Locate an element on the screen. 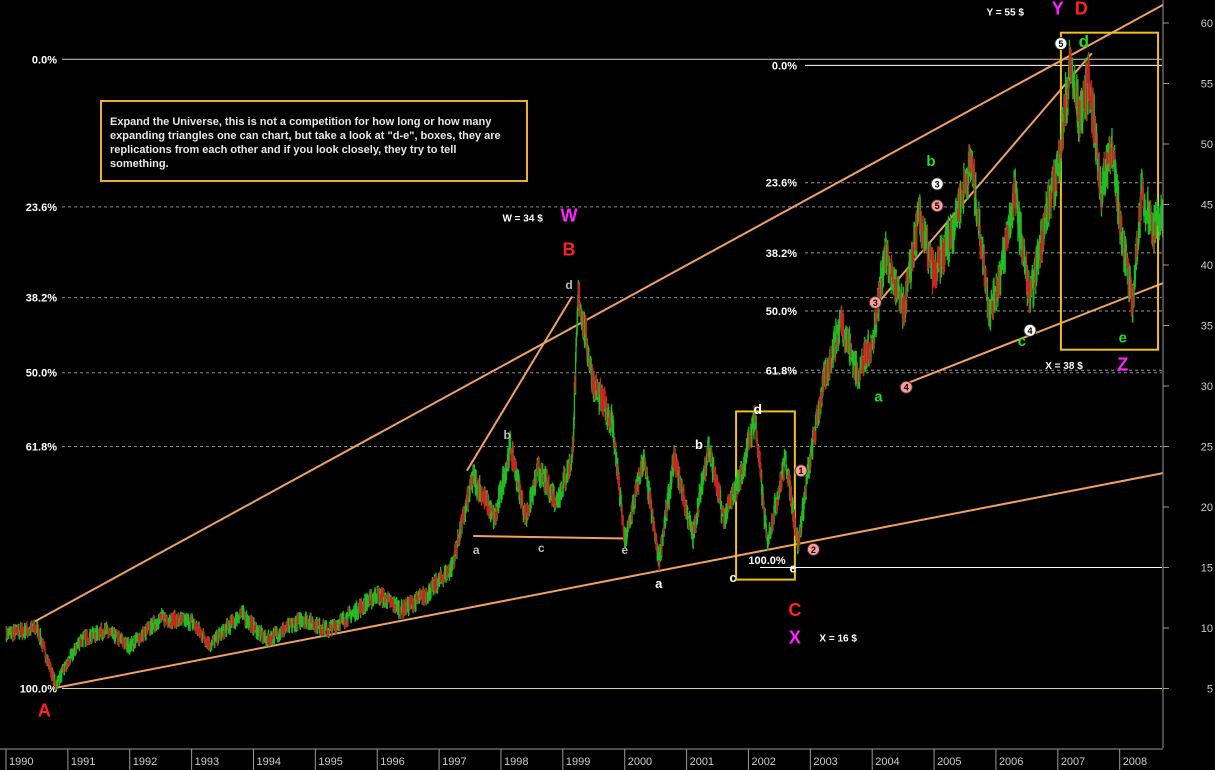  fib-label-right: 0.0% is located at coordinates (784, 66).